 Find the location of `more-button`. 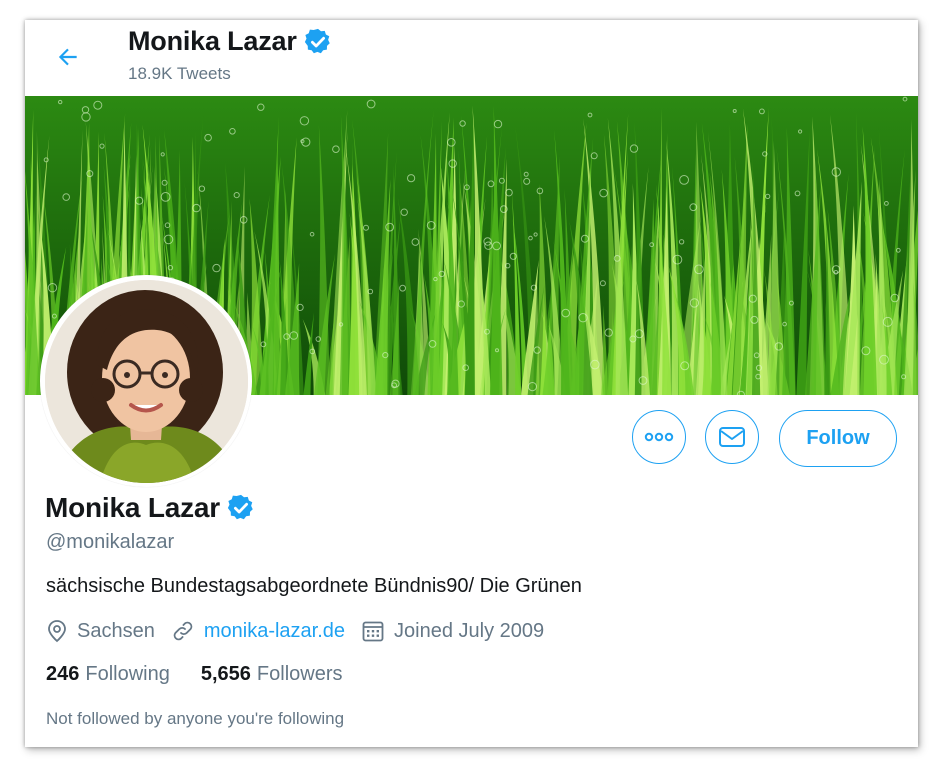

more-button is located at coordinates (659, 437).